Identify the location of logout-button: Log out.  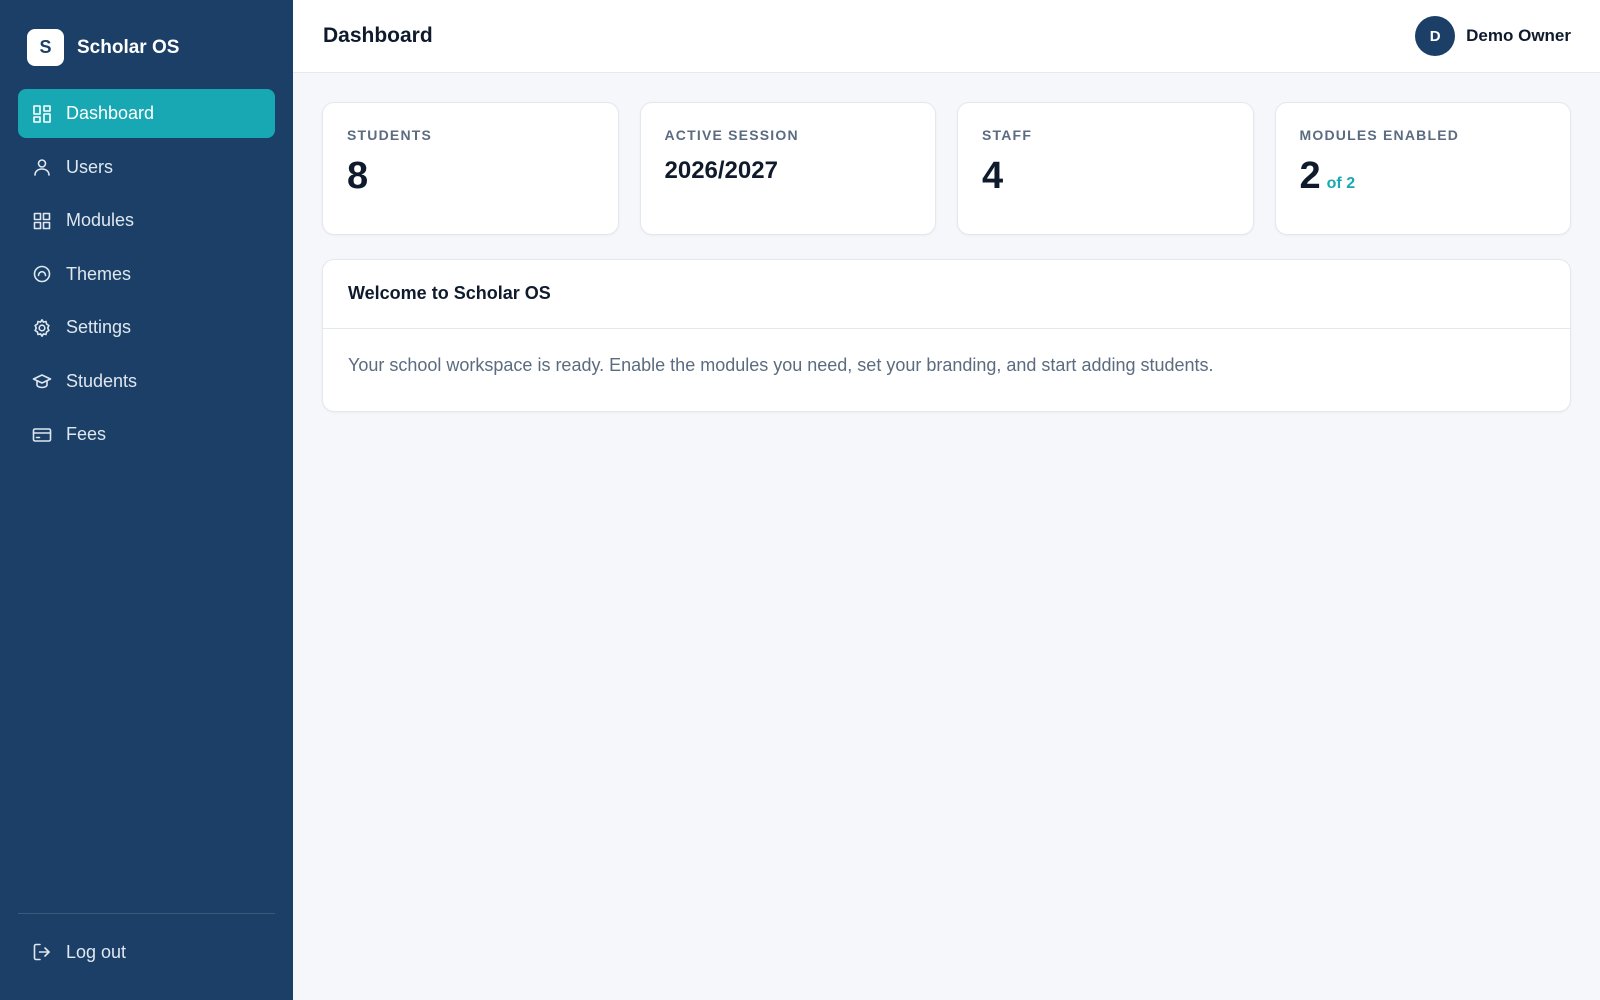
(146, 952).